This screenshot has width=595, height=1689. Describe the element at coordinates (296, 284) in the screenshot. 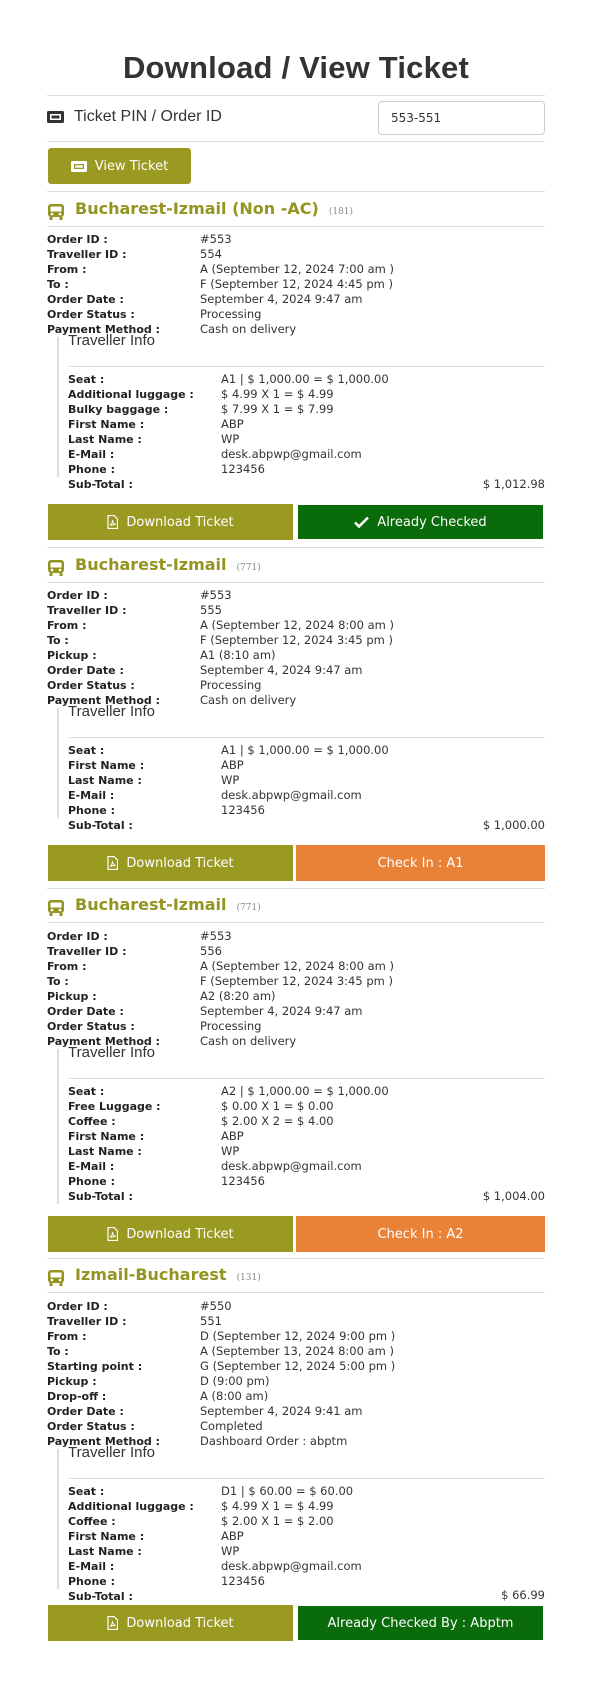

I see `detail-value: F (September 12, 2024 4:45 pm )` at that location.